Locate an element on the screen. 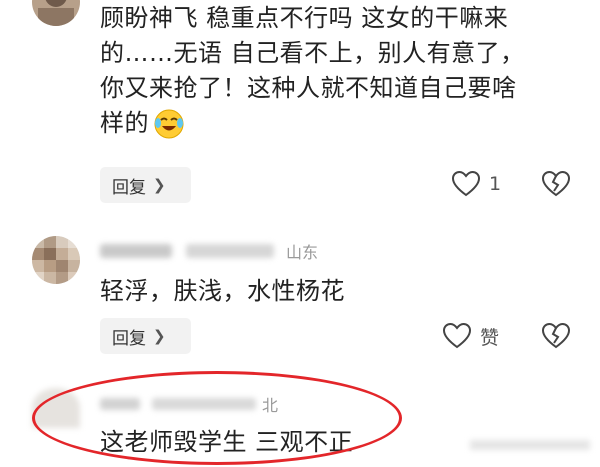 The width and height of the screenshot is (600, 467). crying-laughing-emoji-icon is located at coordinates (169, 124).